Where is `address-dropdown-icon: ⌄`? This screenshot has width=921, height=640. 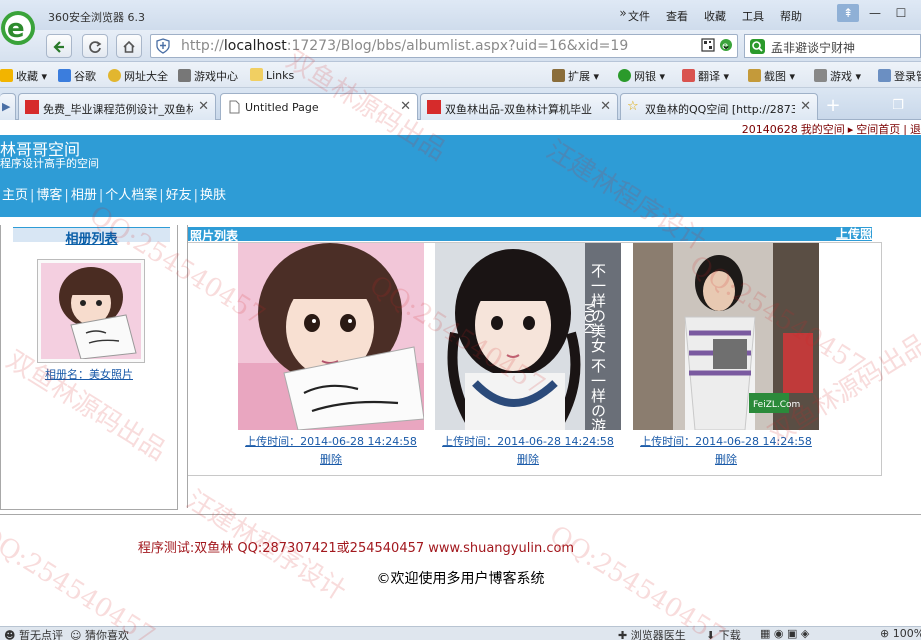 address-dropdown-icon: ⌄ is located at coordinates (726, 46).